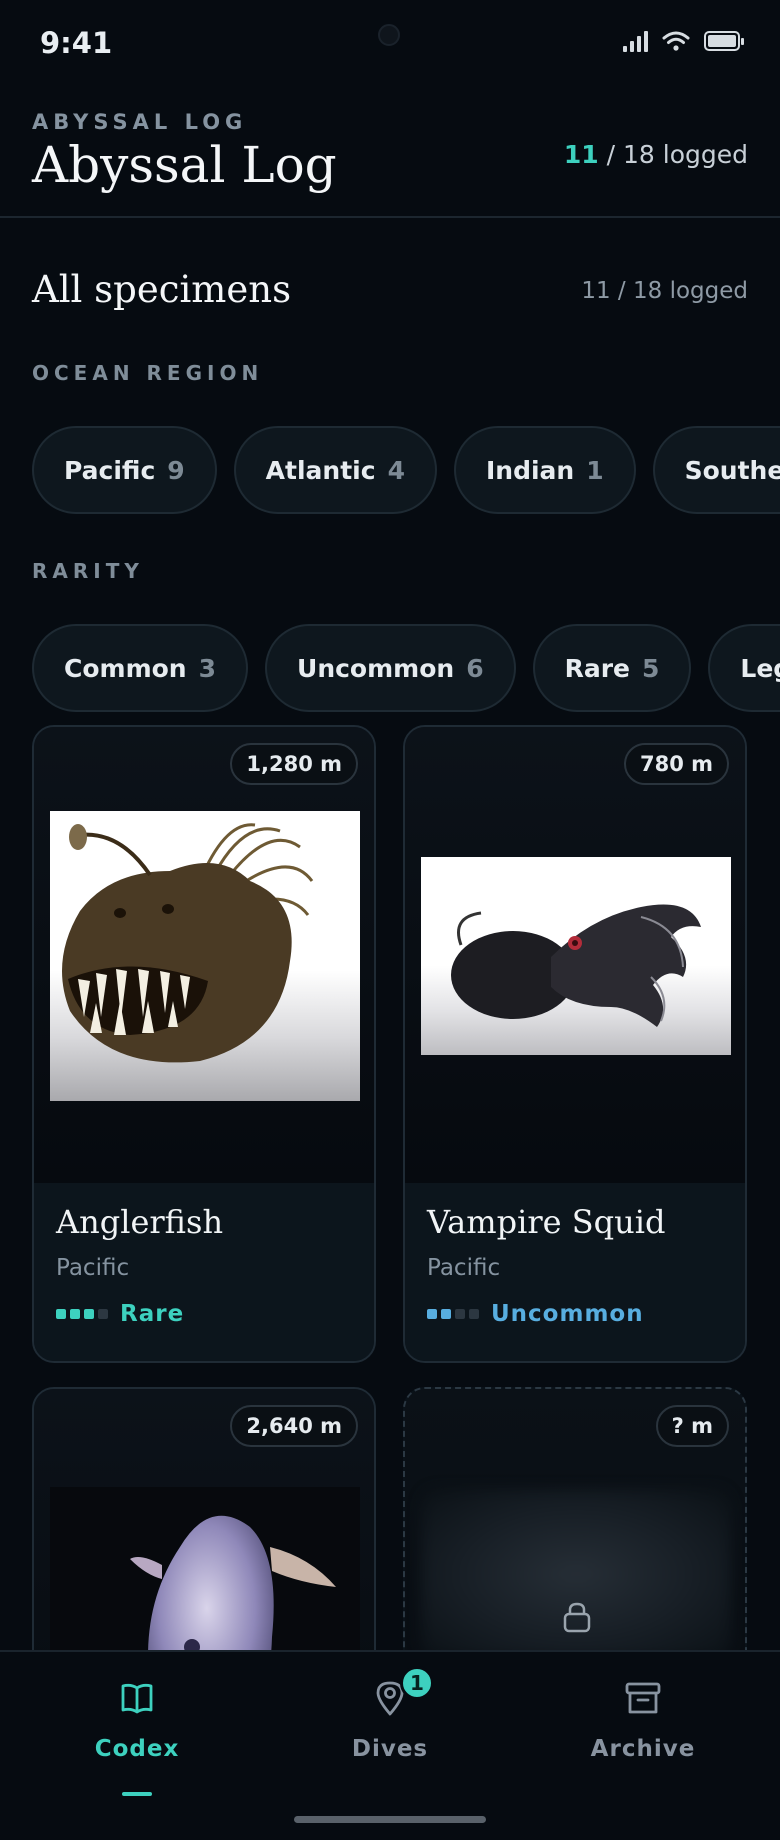 Image resolution: width=780 pixels, height=1840 pixels. I want to click on anglerfish-illustration, so click(205, 956).